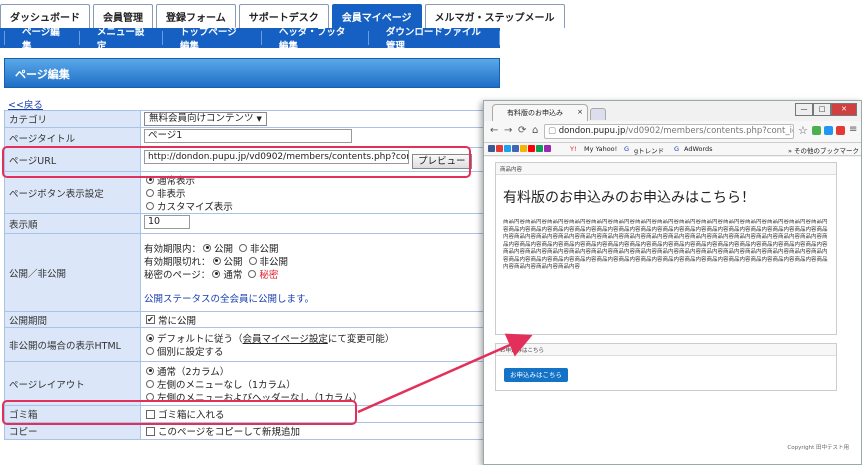 This screenshot has height=465, width=862. What do you see at coordinates (804, 109) in the screenshot?
I see `minimize-icon: —` at bounding box center [804, 109].